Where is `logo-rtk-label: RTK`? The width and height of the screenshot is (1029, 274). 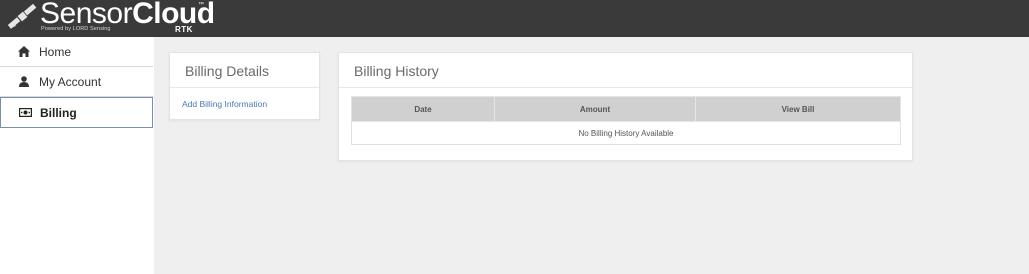 logo-rtk-label: RTK is located at coordinates (184, 29).